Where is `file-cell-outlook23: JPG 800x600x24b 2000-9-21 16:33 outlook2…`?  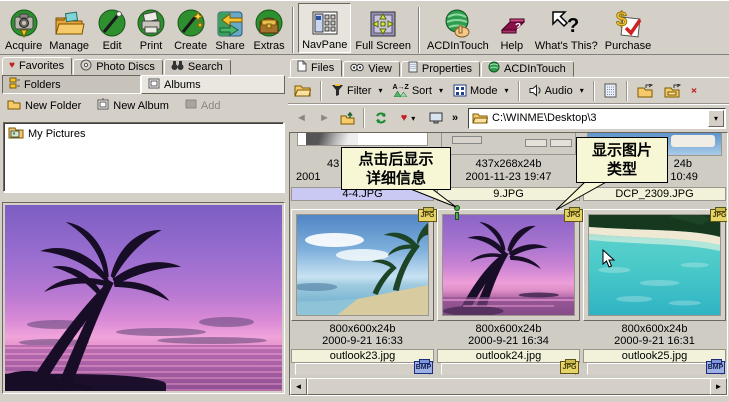 file-cell-outlook23: JPG 800x600x24b 2000-9-21 16:33 outlook2… is located at coordinates (364, 285).